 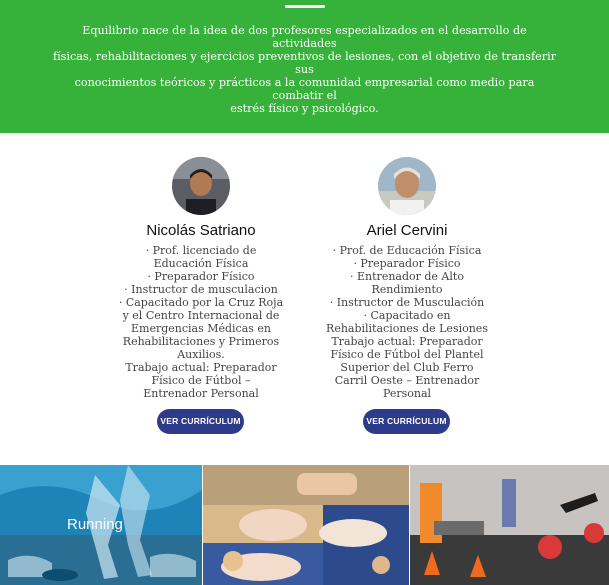 I want to click on bio-line: · Prof. de Educación Física, so click(x=407, y=250).